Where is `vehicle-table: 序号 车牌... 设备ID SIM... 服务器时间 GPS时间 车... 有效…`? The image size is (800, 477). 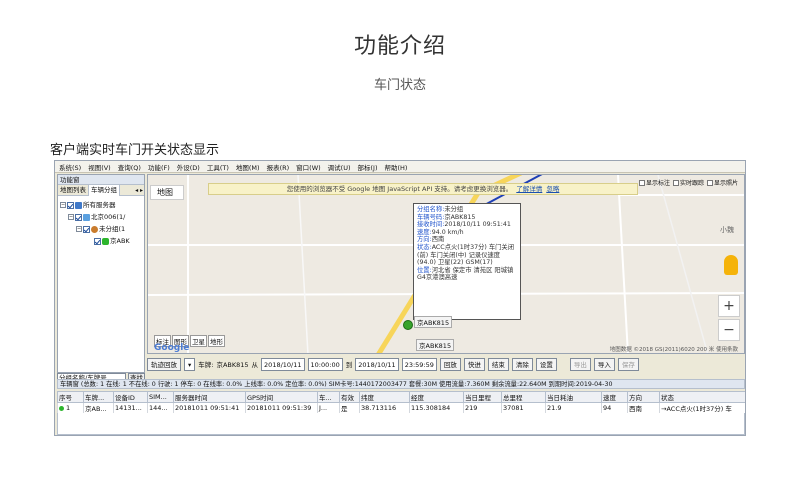 vehicle-table: 序号 车牌... 设备ID SIM... 服务器时间 GPS时间 车... 有效… is located at coordinates (401, 402).